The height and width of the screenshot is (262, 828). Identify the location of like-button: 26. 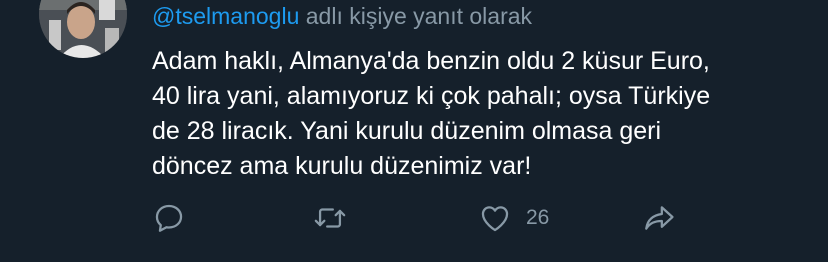
(513, 218).